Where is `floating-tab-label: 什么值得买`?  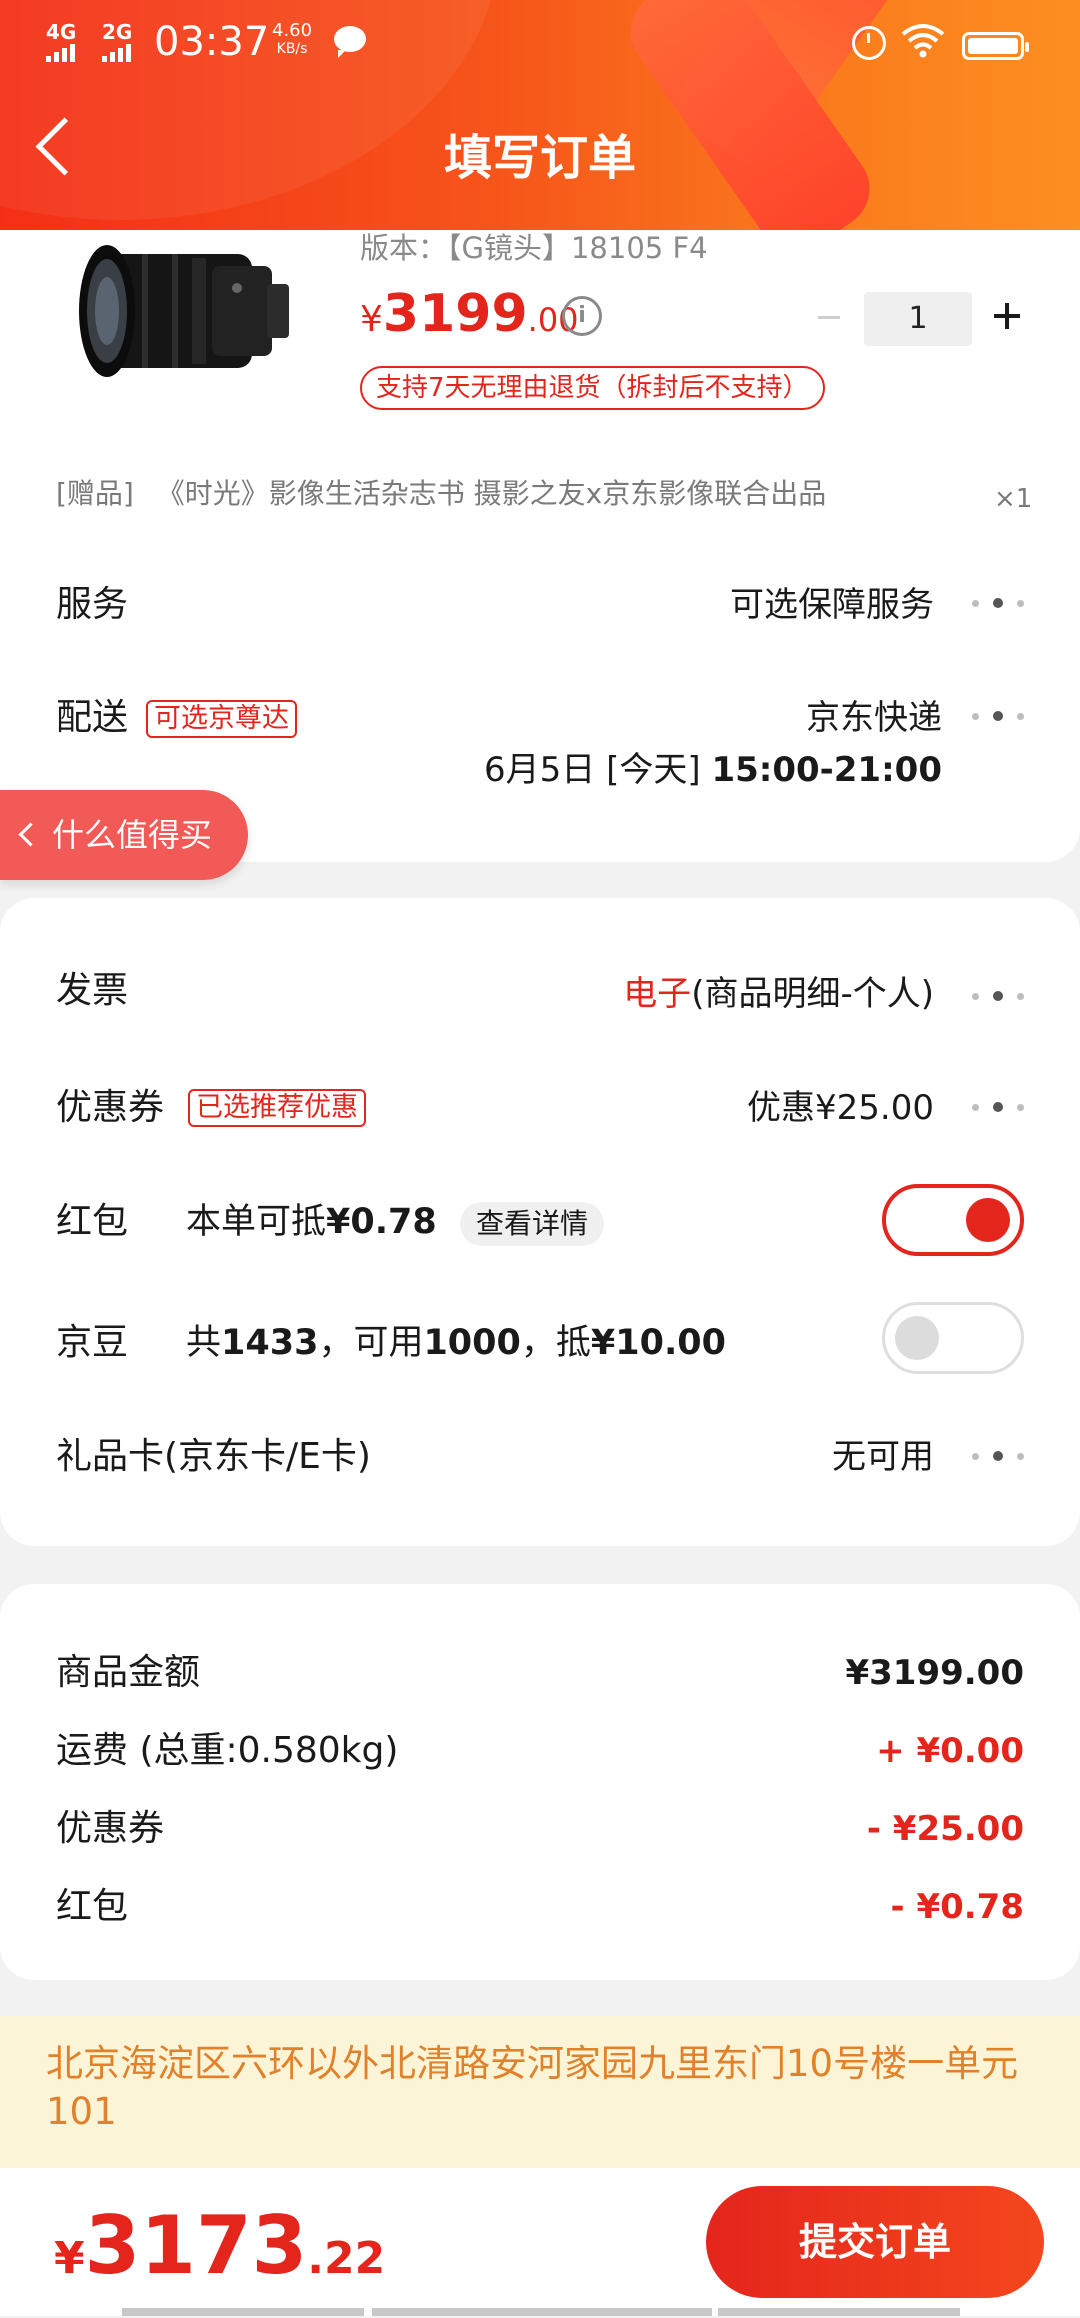 floating-tab-label: 什么值得买 is located at coordinates (132, 835).